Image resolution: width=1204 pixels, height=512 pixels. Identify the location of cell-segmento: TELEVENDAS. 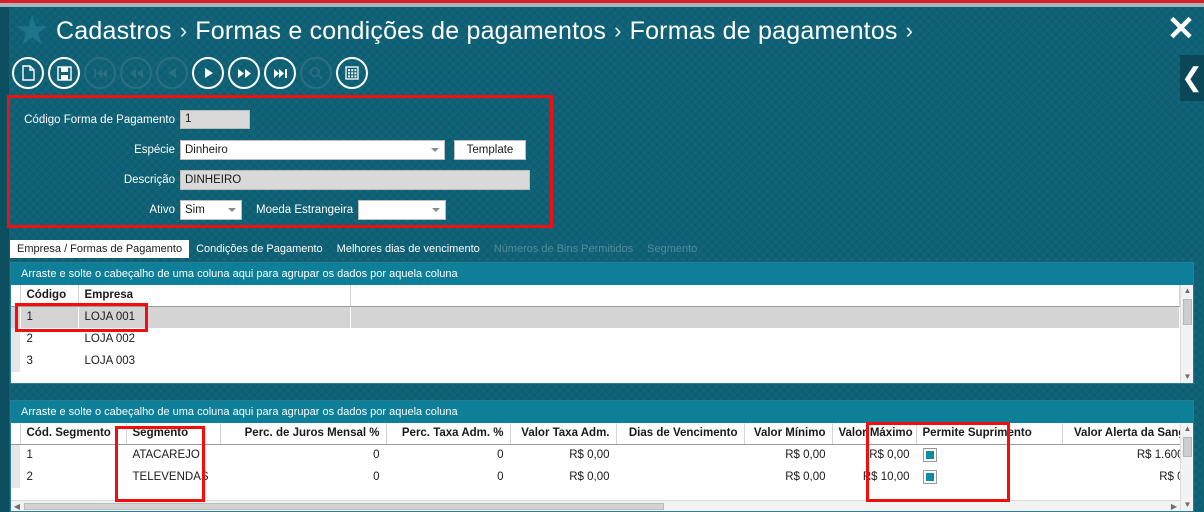
(170, 477).